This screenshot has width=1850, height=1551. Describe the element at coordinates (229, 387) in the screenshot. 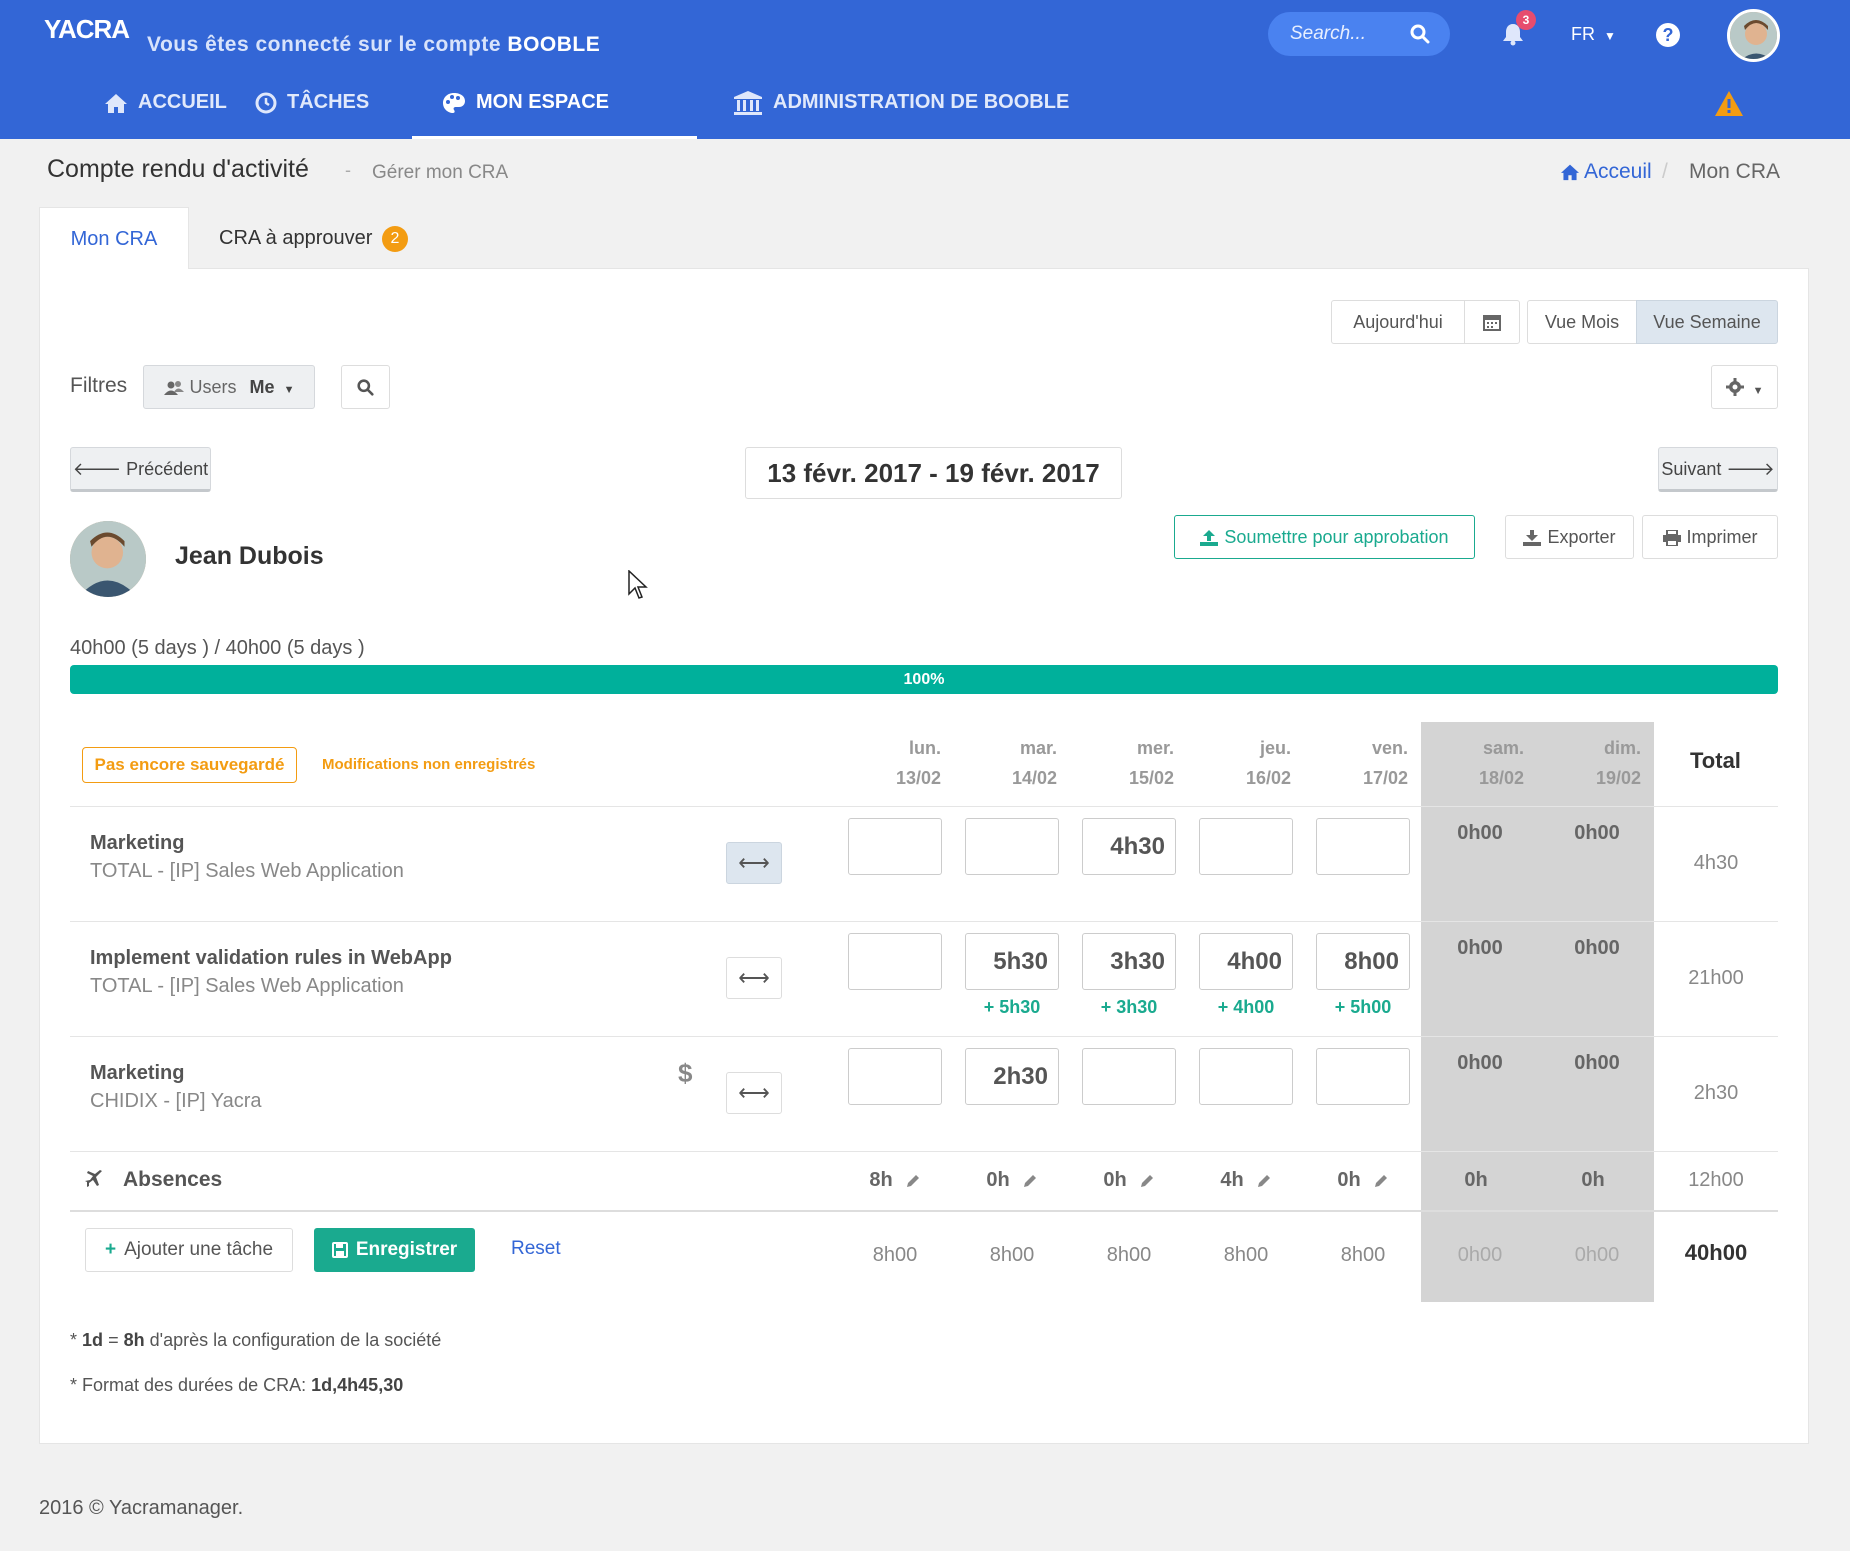

I see `users-filter-dropdown: Users Me ▼` at that location.